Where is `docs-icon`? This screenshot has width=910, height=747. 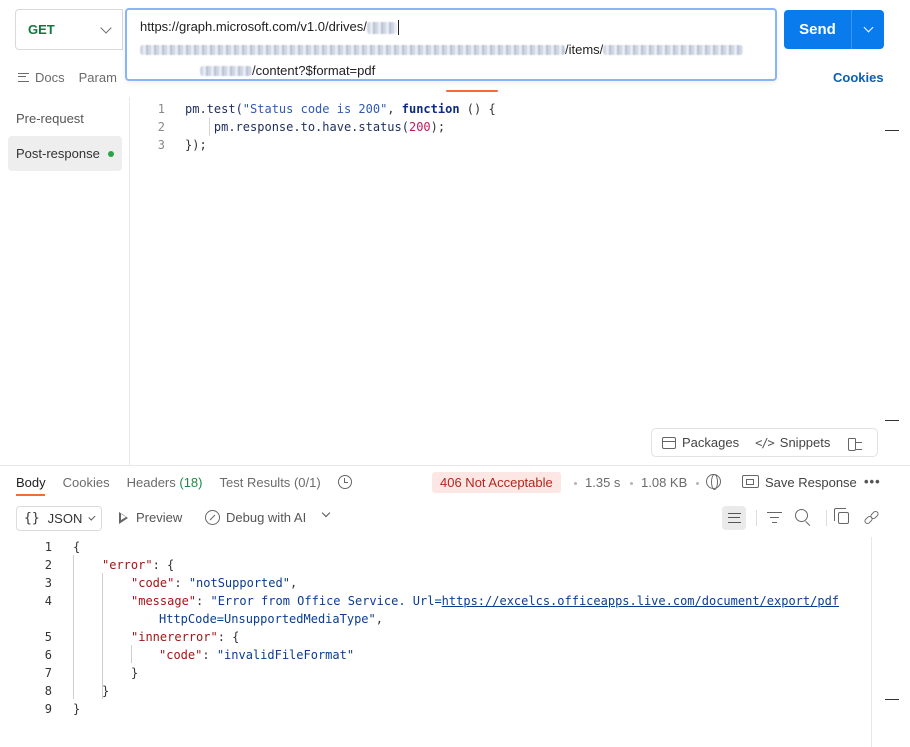 docs-icon is located at coordinates (23, 77).